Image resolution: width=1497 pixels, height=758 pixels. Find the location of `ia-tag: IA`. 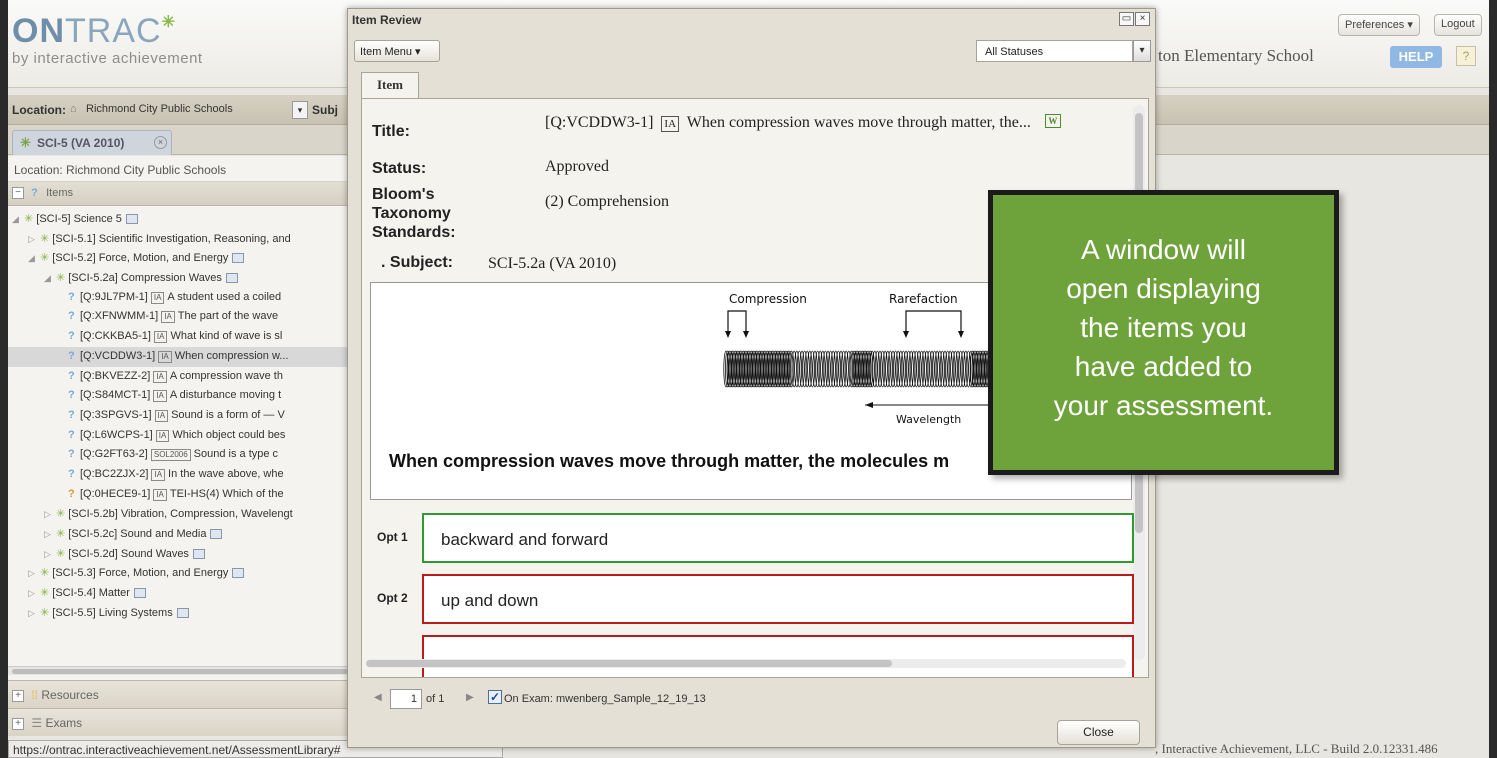

ia-tag: IA is located at coordinates (670, 124).